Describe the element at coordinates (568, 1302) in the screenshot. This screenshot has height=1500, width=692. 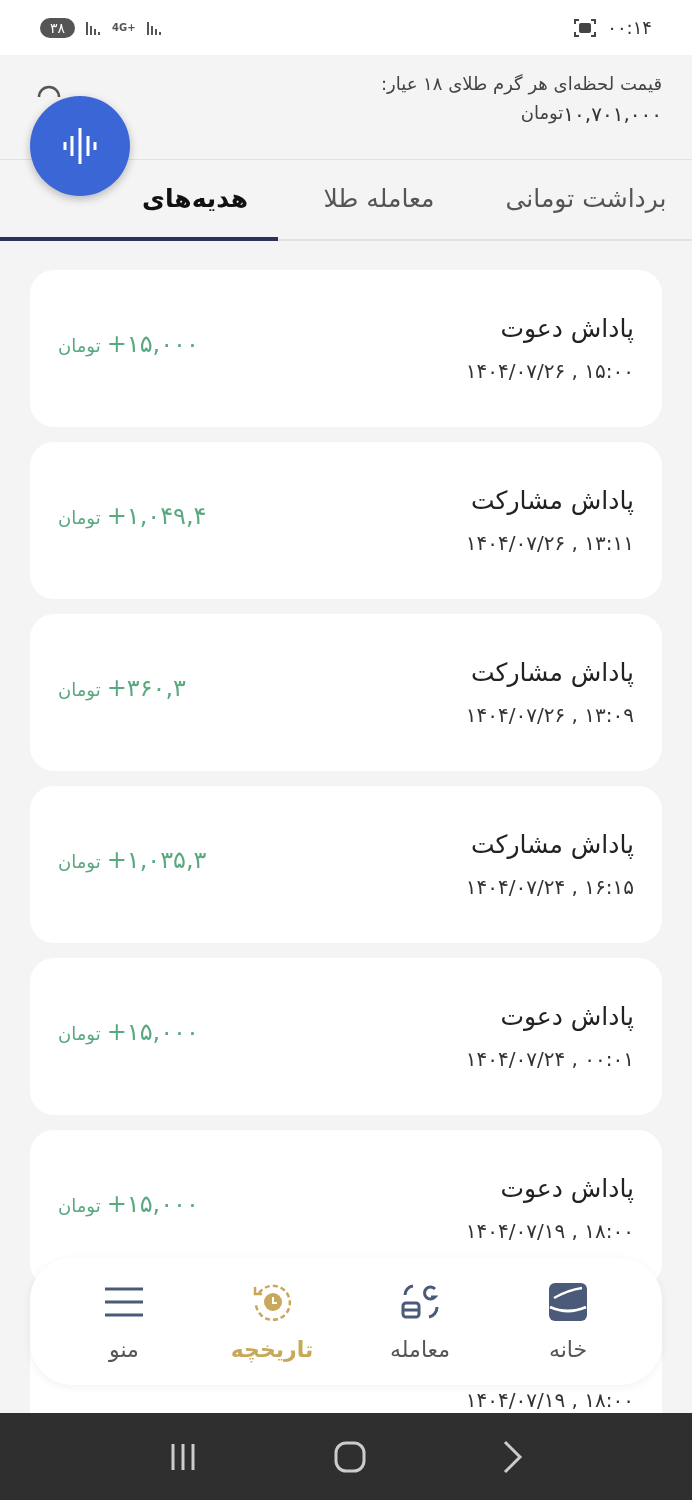
I see `home-icon` at that location.